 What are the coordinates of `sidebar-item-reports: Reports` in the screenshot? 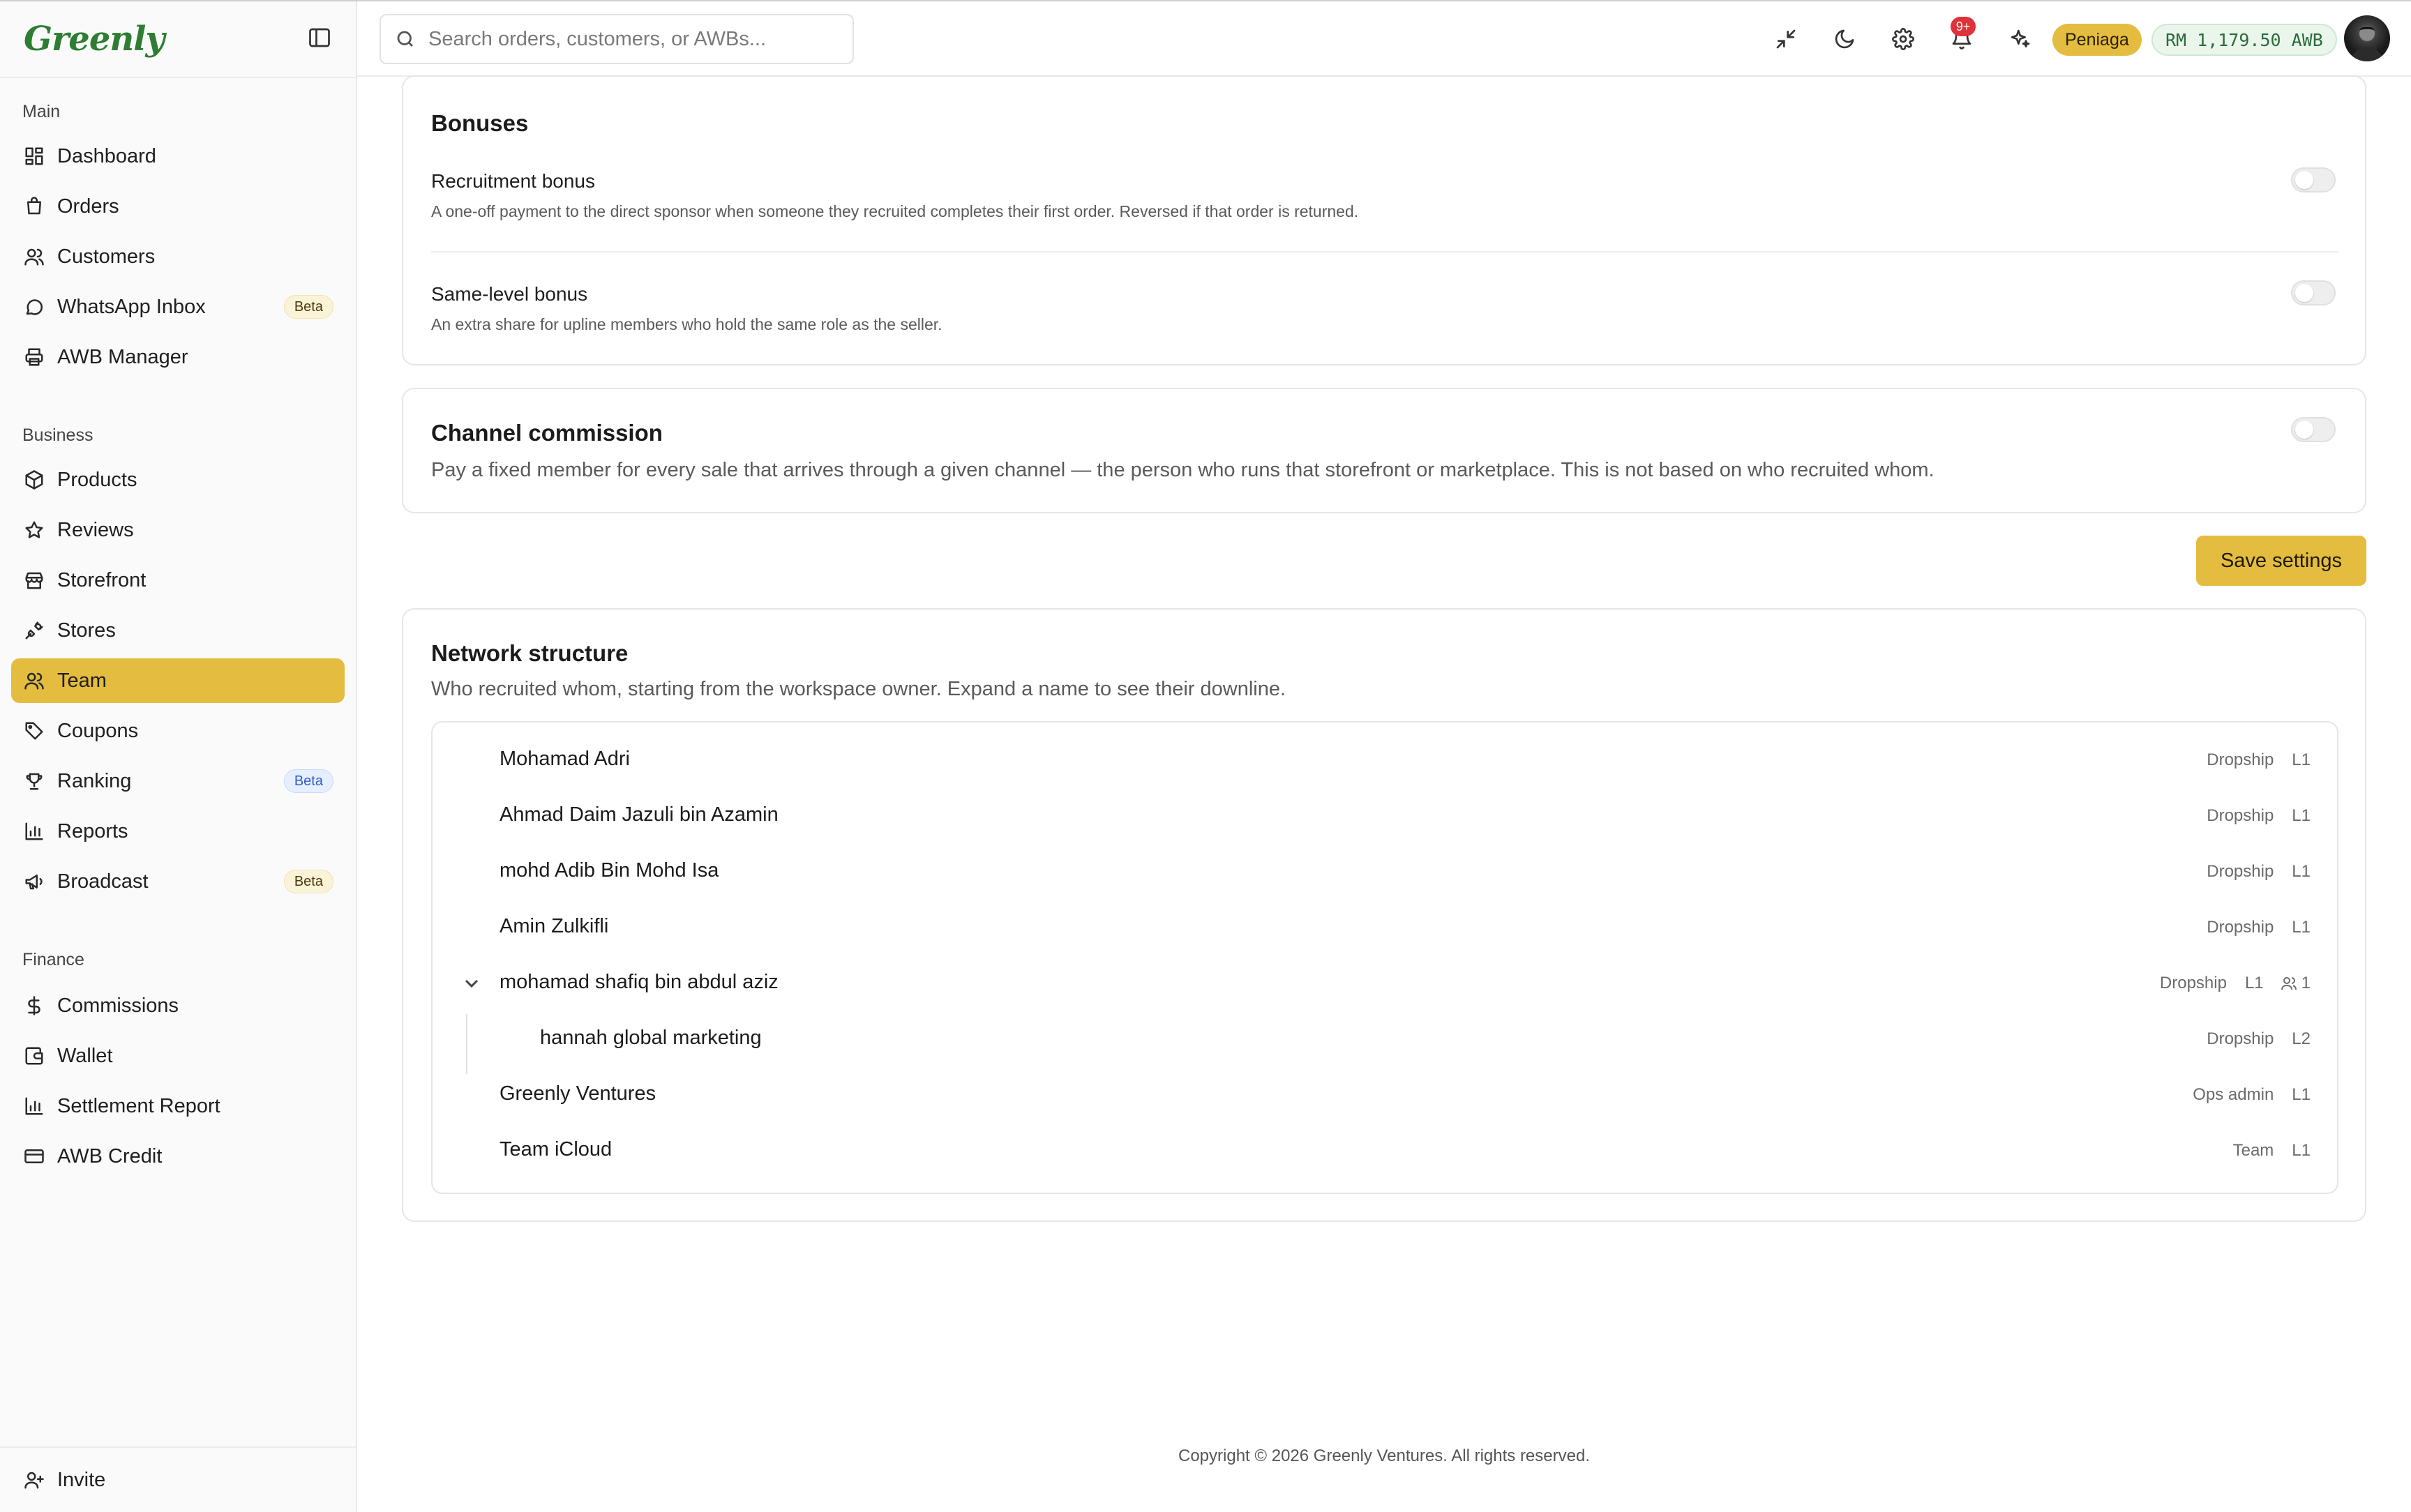 It's located at (178, 832).